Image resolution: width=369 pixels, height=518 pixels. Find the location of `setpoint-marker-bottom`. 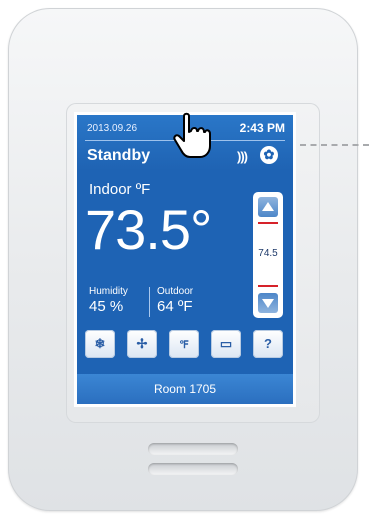

setpoint-marker-bottom is located at coordinates (268, 286).